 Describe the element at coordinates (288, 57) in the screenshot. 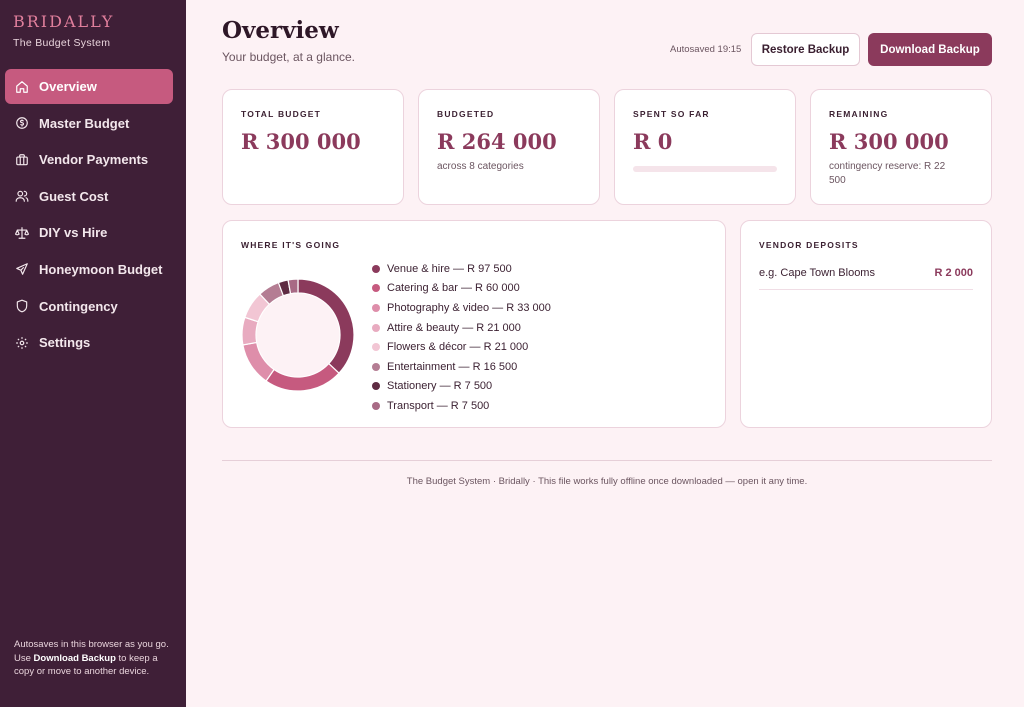

I see `page-subtitle: Your budget, at a glance.` at that location.